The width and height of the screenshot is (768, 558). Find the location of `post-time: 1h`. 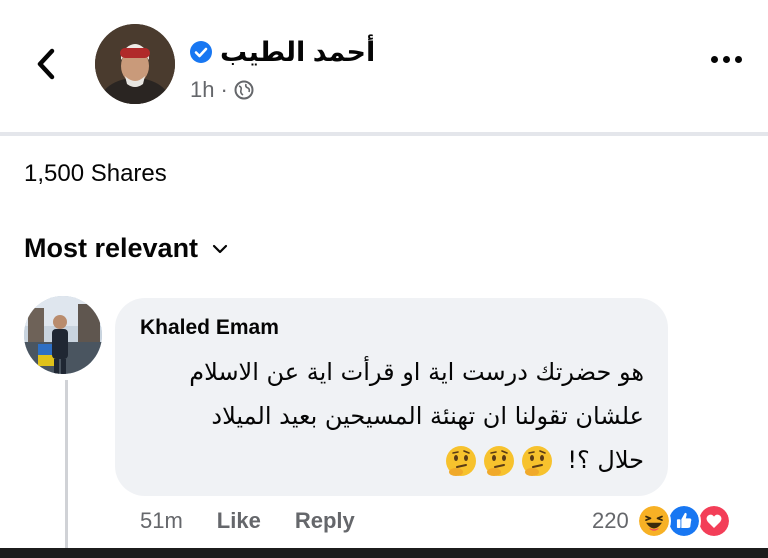

post-time: 1h is located at coordinates (202, 90).